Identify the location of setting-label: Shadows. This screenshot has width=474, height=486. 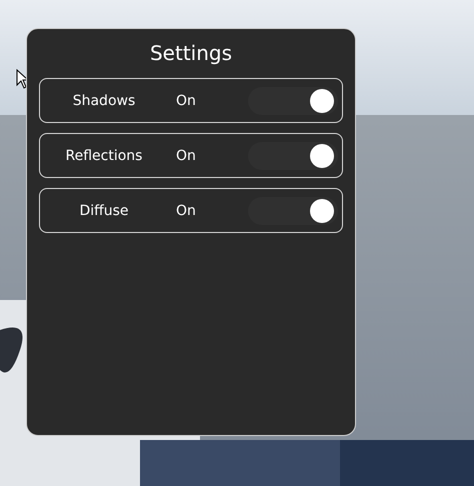
(104, 100).